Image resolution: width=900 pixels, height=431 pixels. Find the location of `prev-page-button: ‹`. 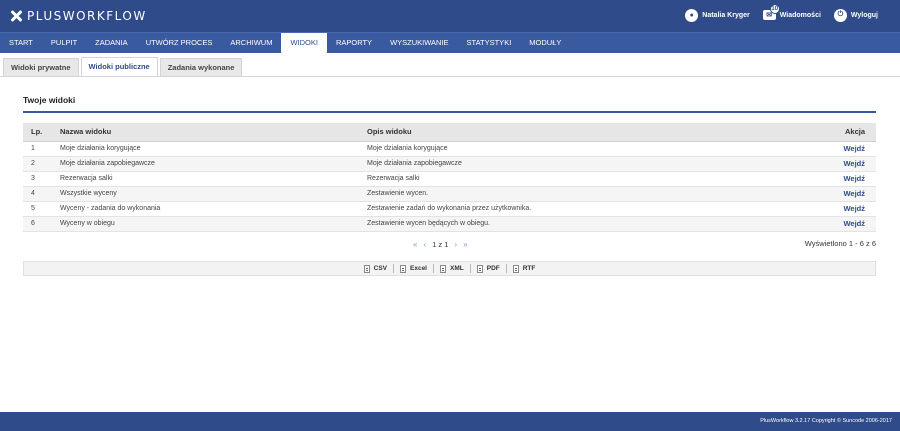

prev-page-button: ‹ is located at coordinates (424, 244).